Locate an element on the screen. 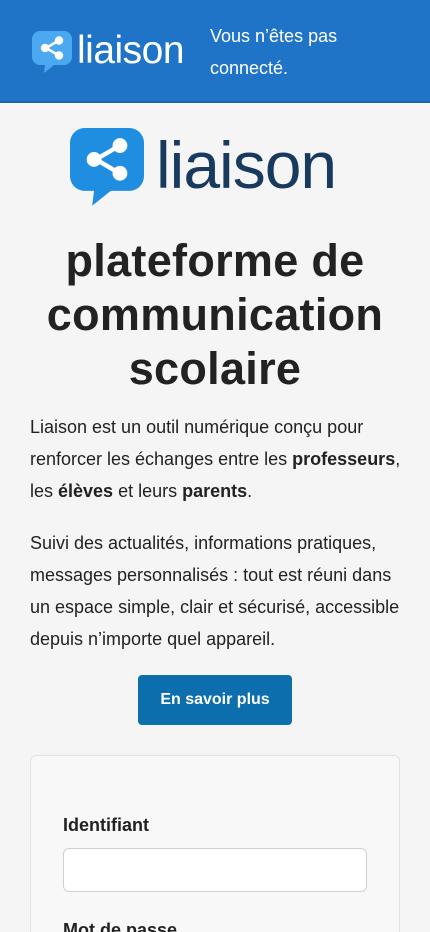  top-navbar: liaison Vous n’êtes pas connecté. is located at coordinates (215, 51).